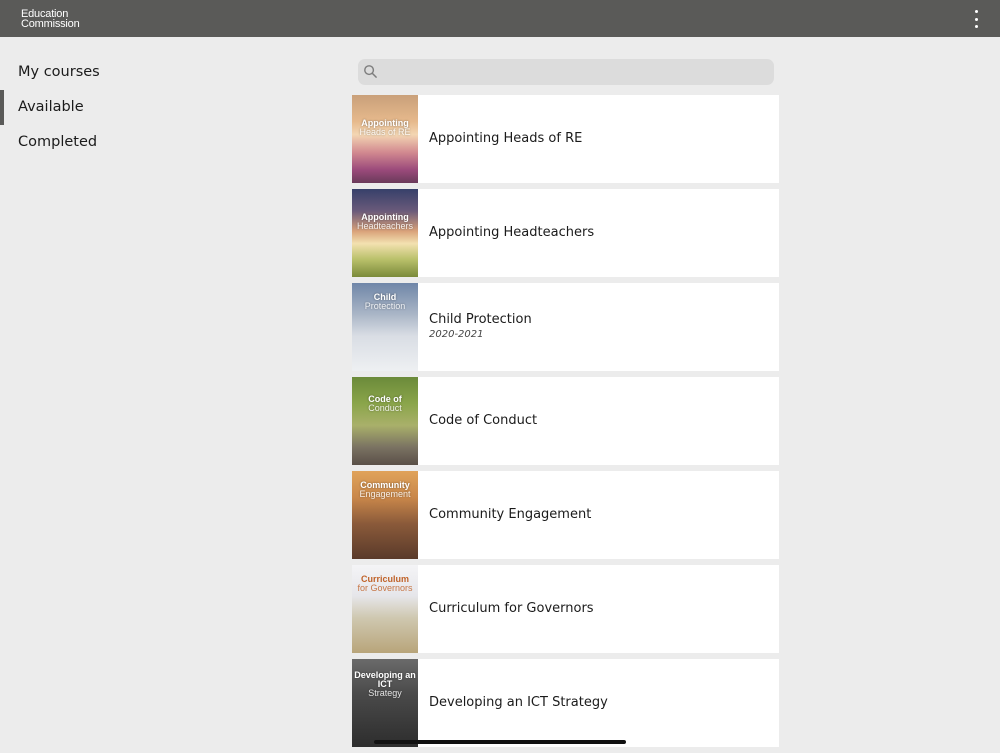 The width and height of the screenshot is (1000, 753). I want to click on more-vertical-icon, so click(976, 19).